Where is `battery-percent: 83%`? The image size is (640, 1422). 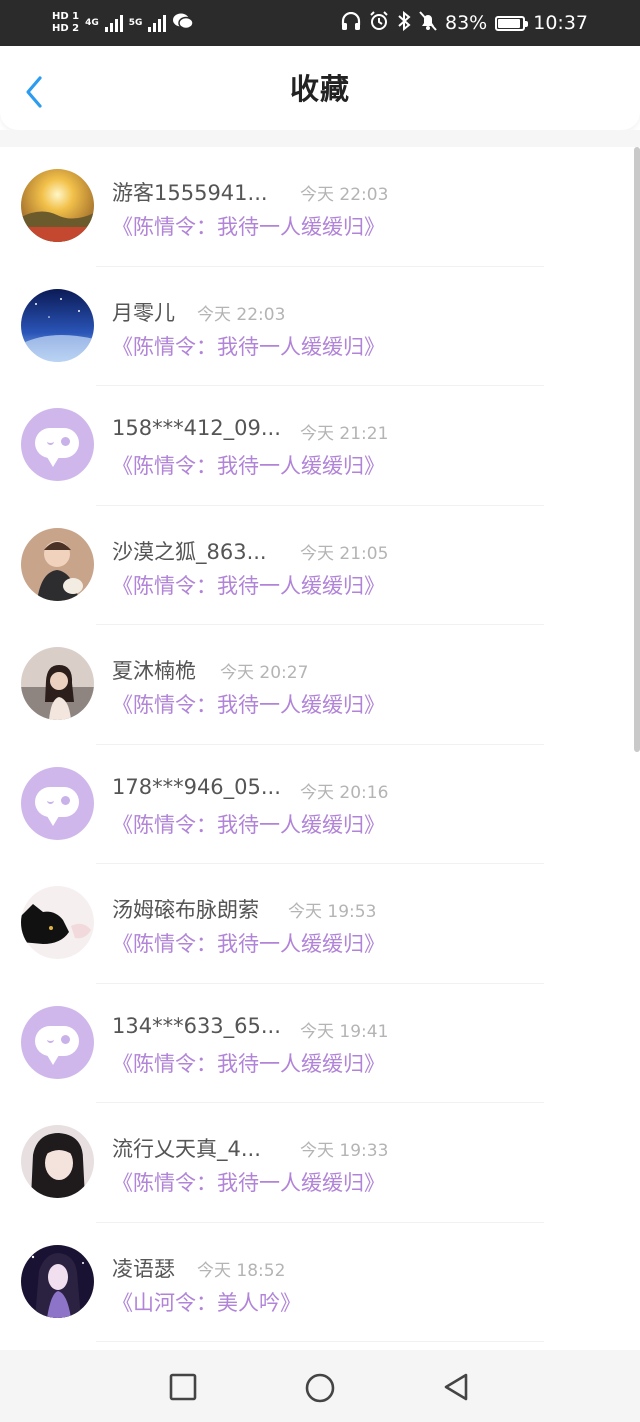 battery-percent: 83% is located at coordinates (466, 23).